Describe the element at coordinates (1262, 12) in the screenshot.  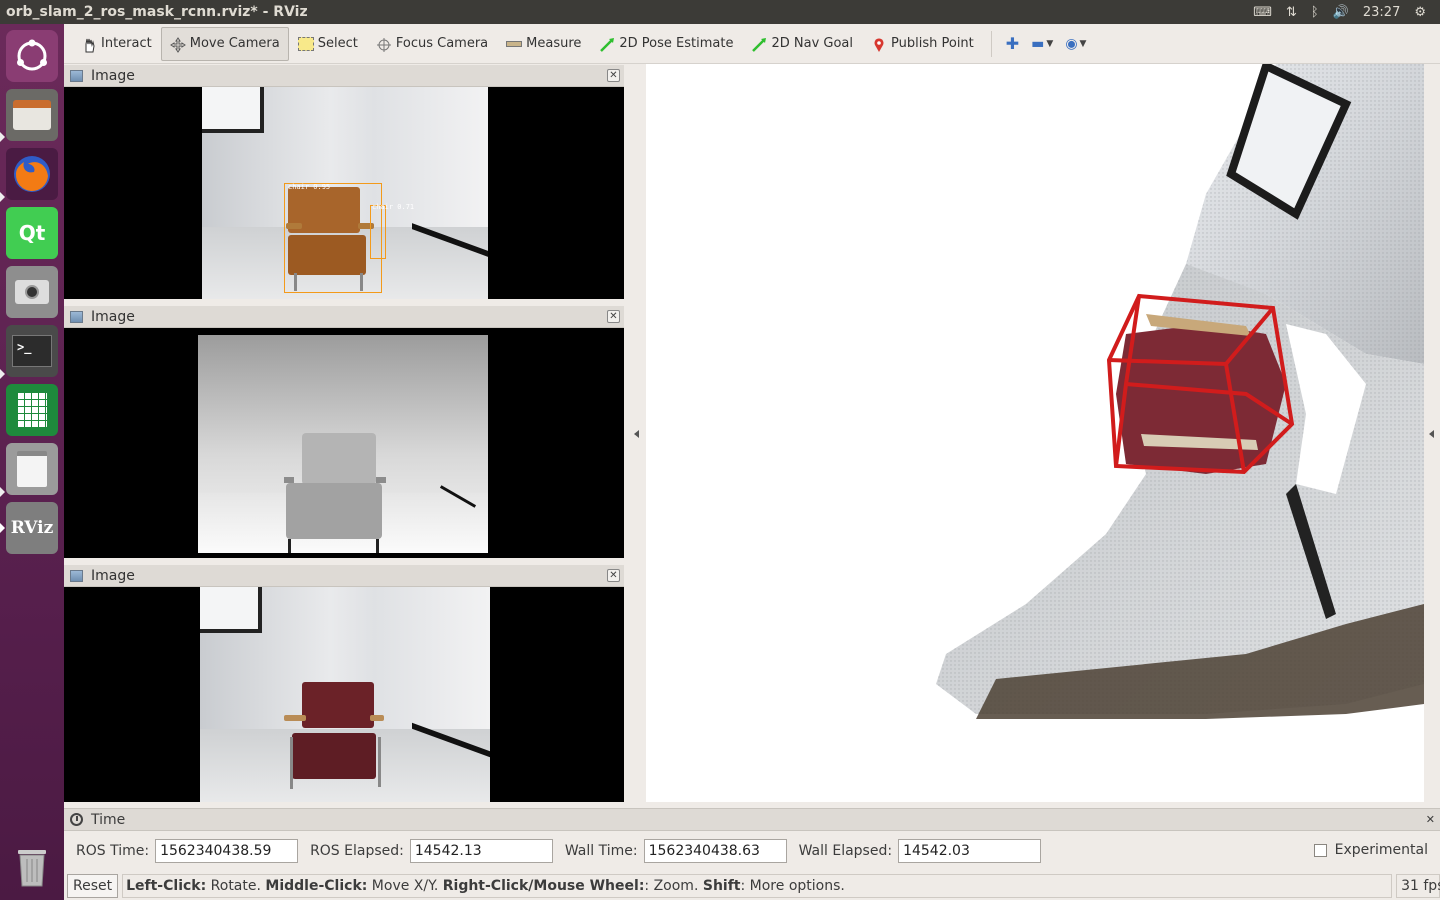
I see `keyboard-icon: ⌨` at that location.